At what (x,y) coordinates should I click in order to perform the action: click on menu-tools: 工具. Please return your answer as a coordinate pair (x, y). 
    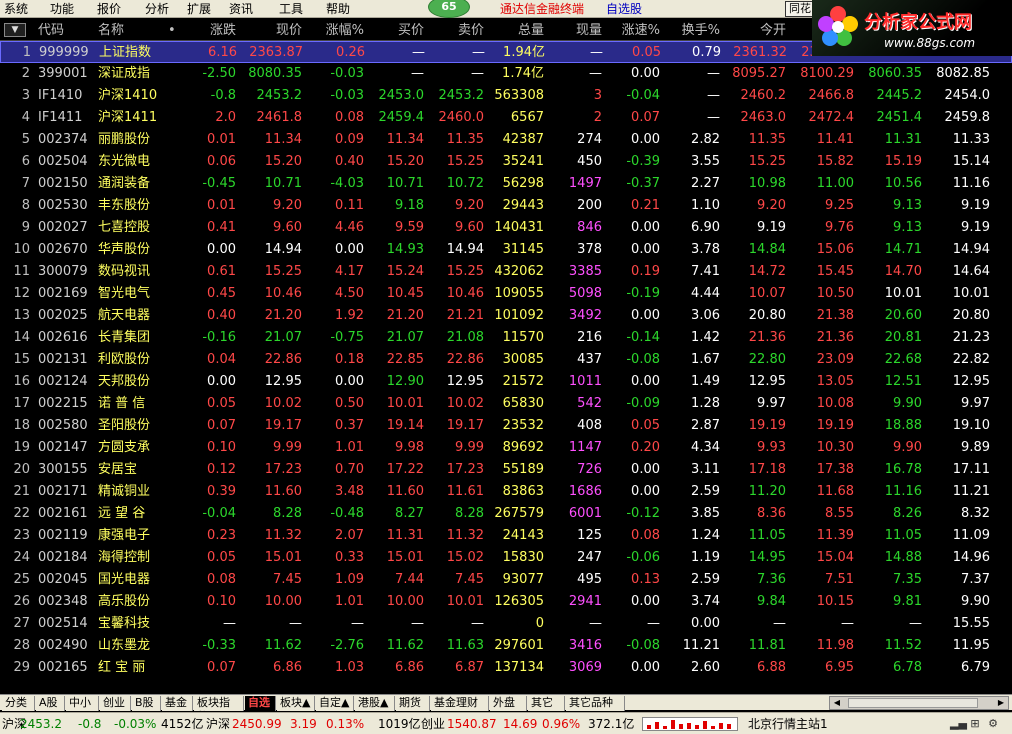
    Looking at the image, I should click on (291, 9).